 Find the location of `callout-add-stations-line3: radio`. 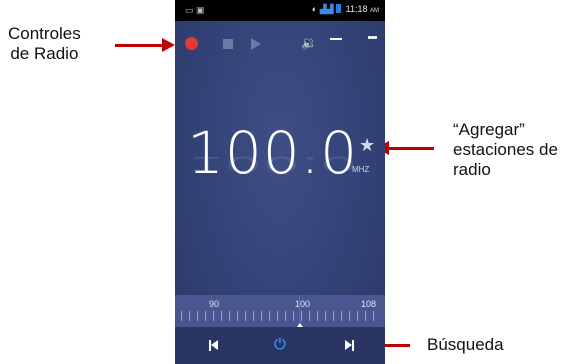

callout-add-stations-line3: radio is located at coordinates (472, 169).